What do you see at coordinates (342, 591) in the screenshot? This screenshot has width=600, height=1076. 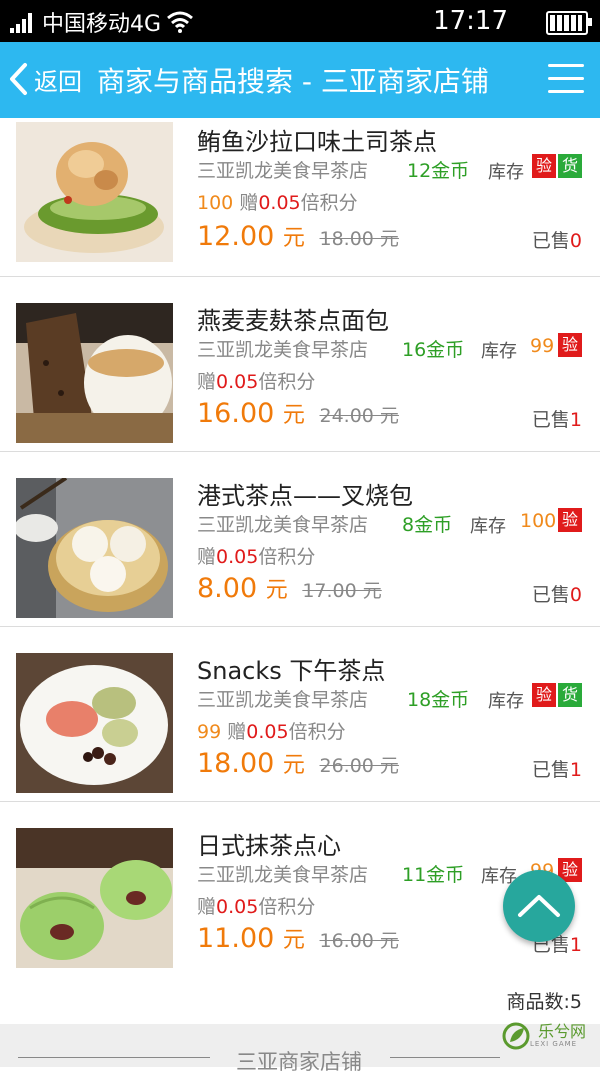 I see `original-price: 17.00 元` at bounding box center [342, 591].